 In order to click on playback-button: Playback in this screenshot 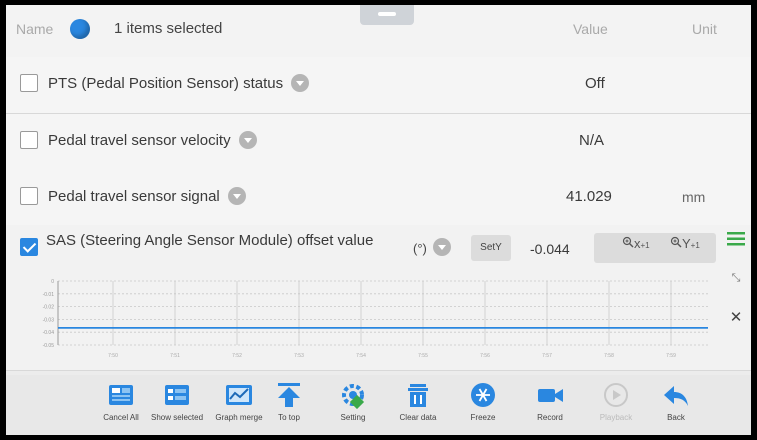, I will do `click(616, 401)`.